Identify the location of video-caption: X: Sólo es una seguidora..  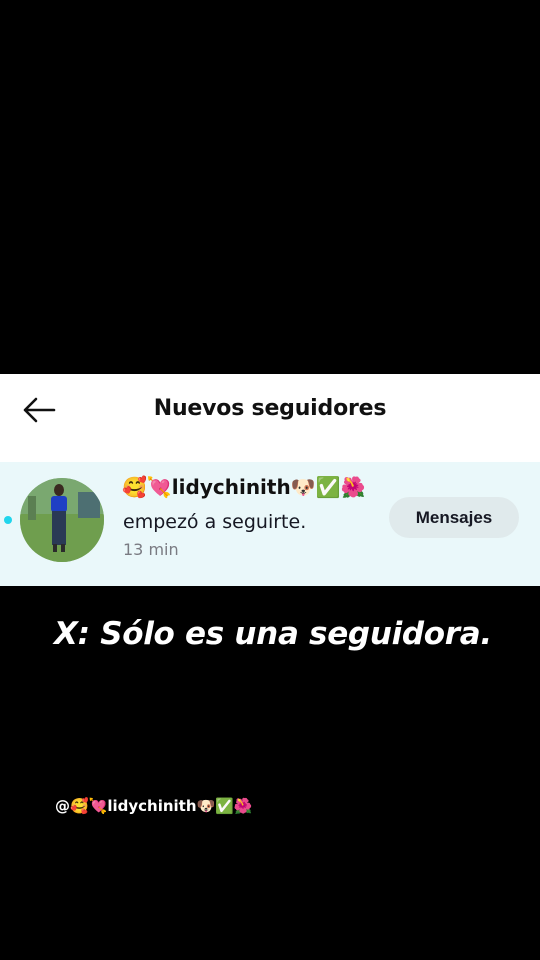
(273, 634).